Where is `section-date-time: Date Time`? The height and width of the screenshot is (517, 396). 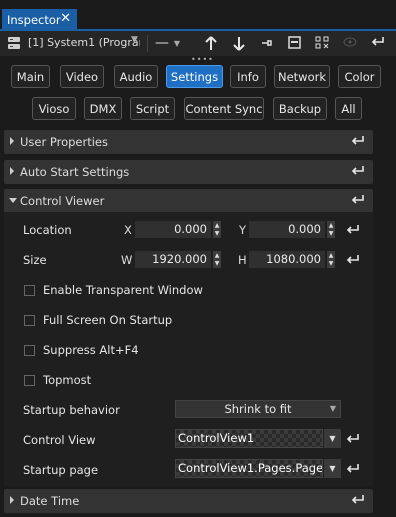
section-date-time: Date Time is located at coordinates (188, 501).